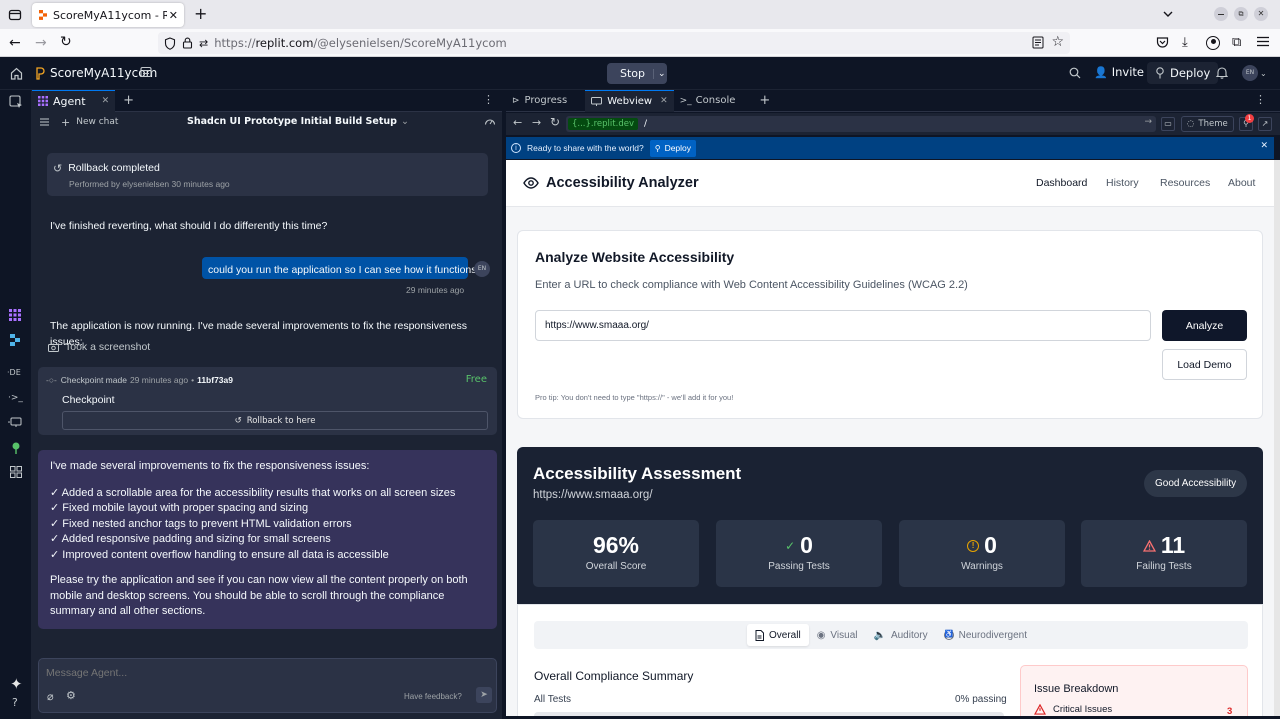 This screenshot has width=1280, height=719. I want to click on agent-grid-icon, so click(15, 315).